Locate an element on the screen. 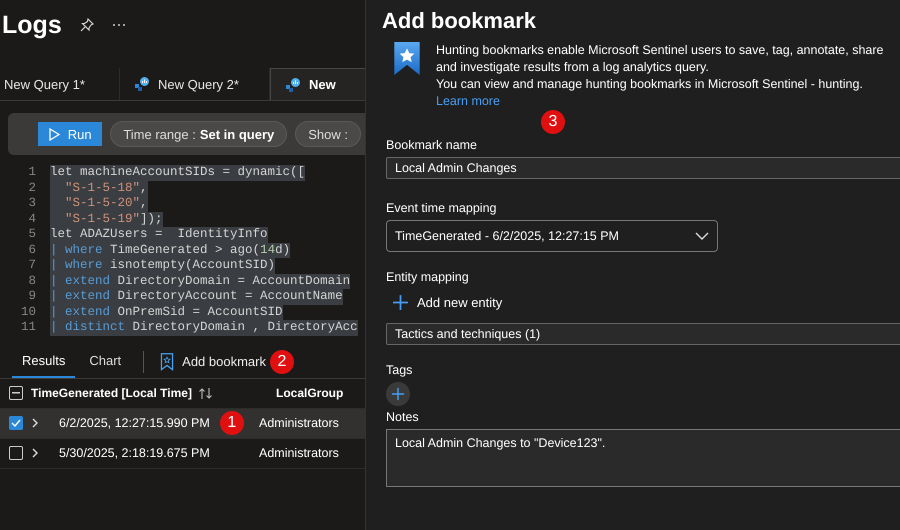 This screenshot has height=530, width=900. notes-field: Local Admin Changes to "Device123". is located at coordinates (643, 458).